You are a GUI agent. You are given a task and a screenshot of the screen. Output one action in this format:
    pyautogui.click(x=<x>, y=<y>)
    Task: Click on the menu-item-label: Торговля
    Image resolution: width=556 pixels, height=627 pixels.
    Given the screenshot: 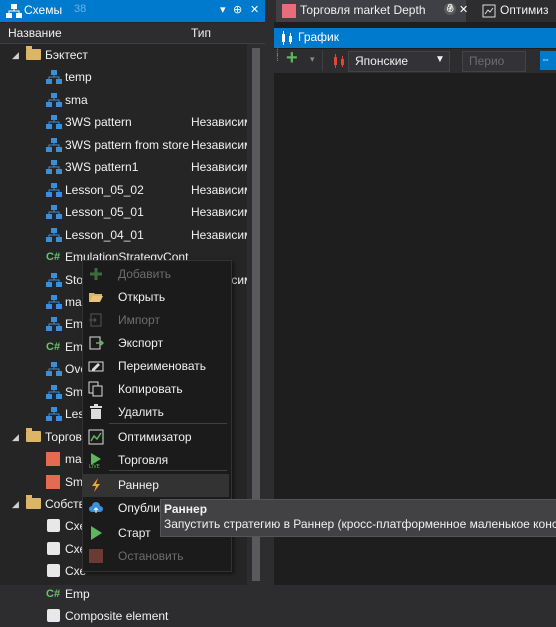 What is the action you would take?
    pyautogui.click(x=143, y=460)
    